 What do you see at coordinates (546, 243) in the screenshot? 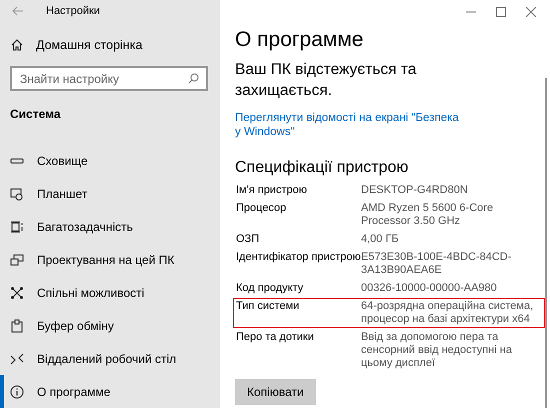
I see `scrollbar` at bounding box center [546, 243].